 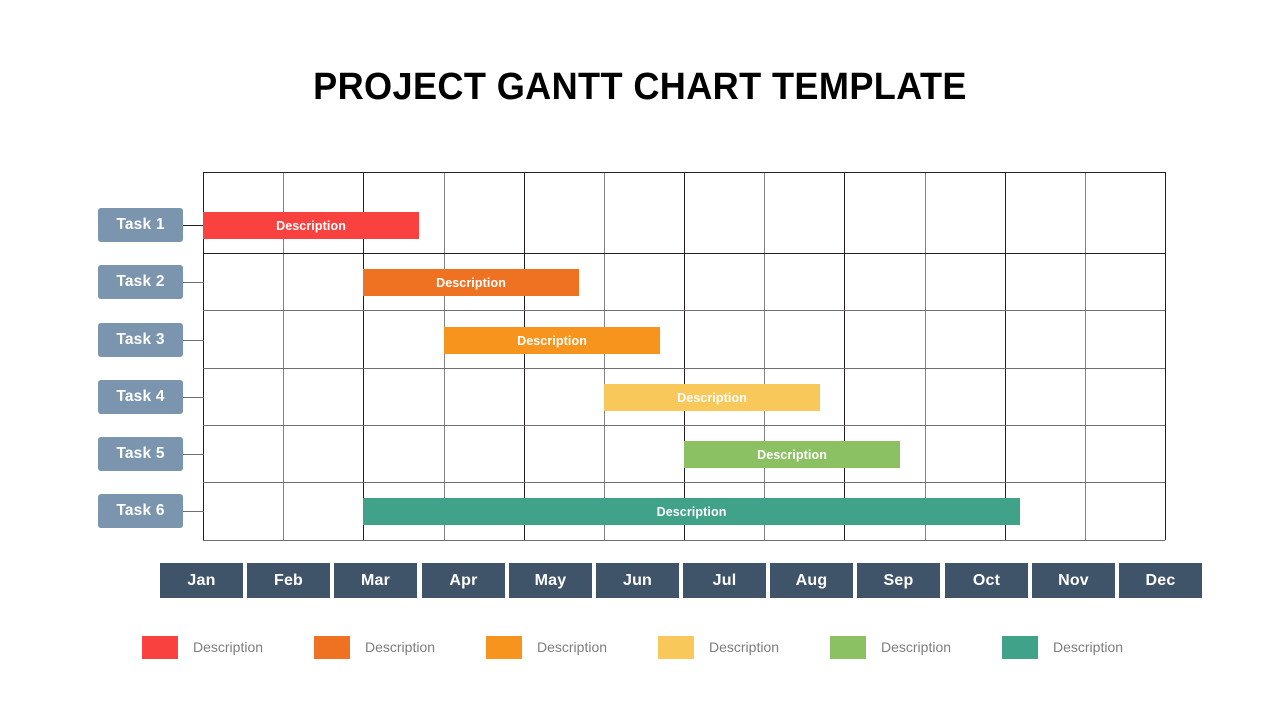 I want to click on month-cell-oct: Oct, so click(x=986, y=580).